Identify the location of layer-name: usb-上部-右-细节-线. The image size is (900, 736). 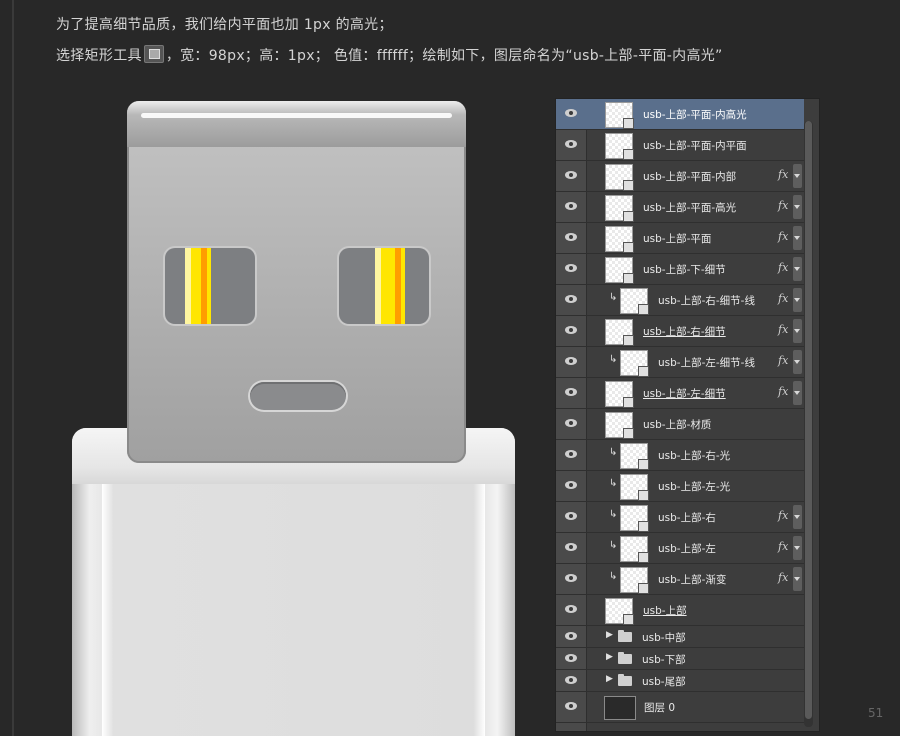
(706, 300).